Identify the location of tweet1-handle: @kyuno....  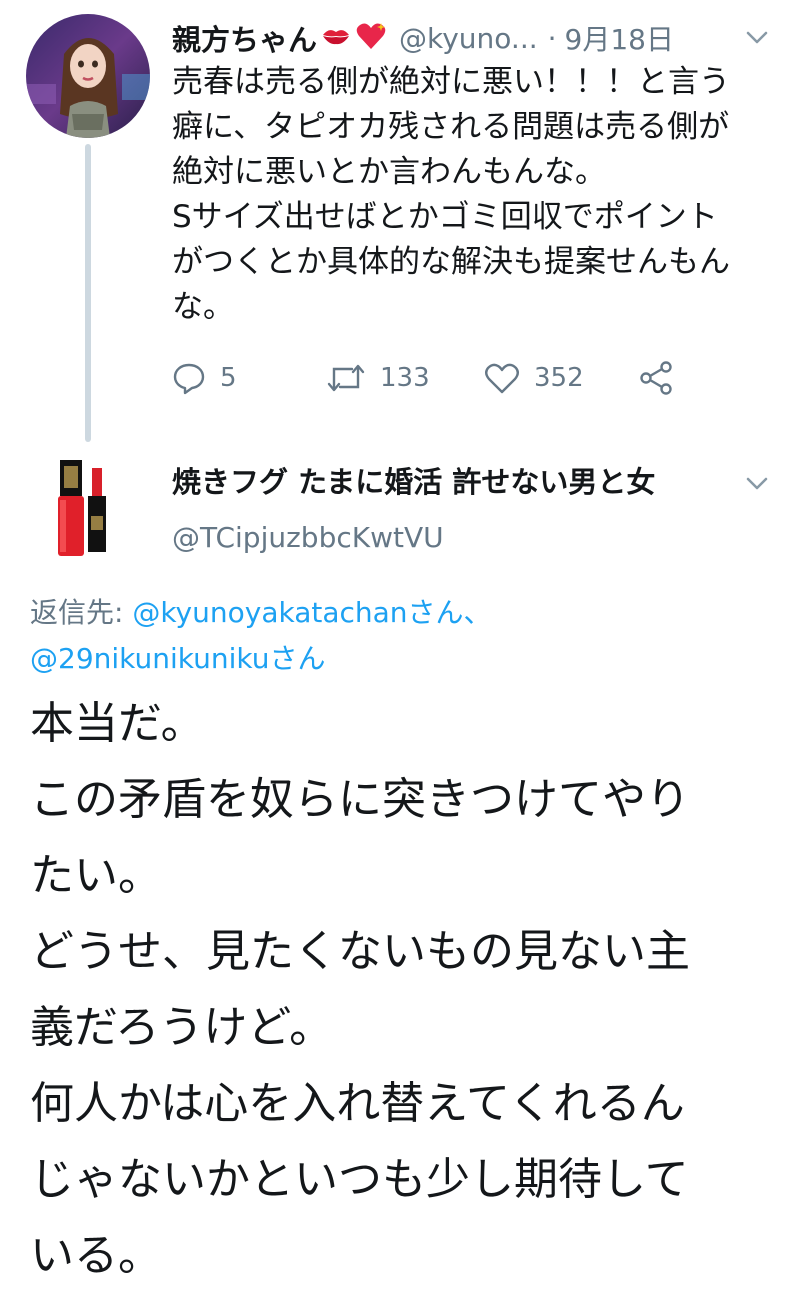
(468, 38).